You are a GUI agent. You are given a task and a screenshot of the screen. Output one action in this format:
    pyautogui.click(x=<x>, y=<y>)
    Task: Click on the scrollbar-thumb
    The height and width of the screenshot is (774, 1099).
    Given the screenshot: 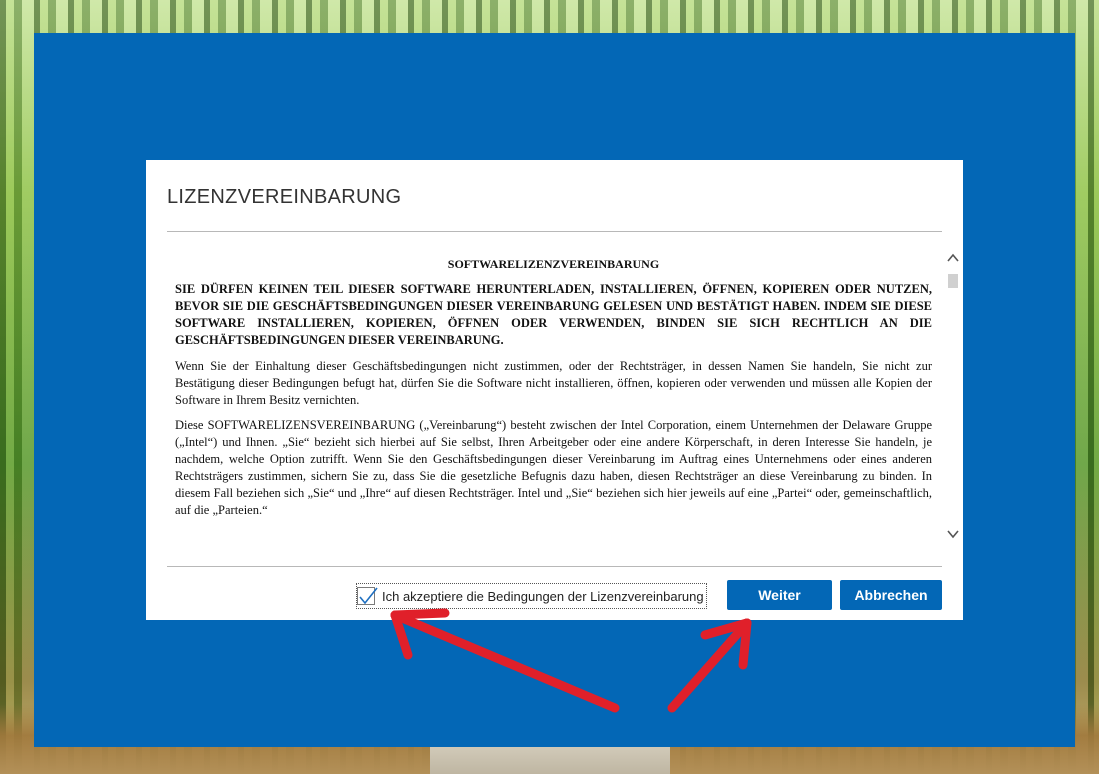 What is the action you would take?
    pyautogui.click(x=953, y=281)
    